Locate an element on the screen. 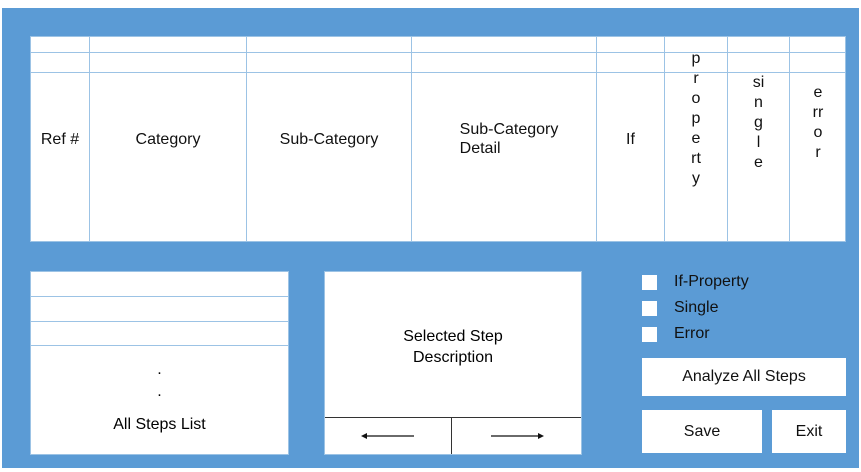  single-label: Single is located at coordinates (696, 307).